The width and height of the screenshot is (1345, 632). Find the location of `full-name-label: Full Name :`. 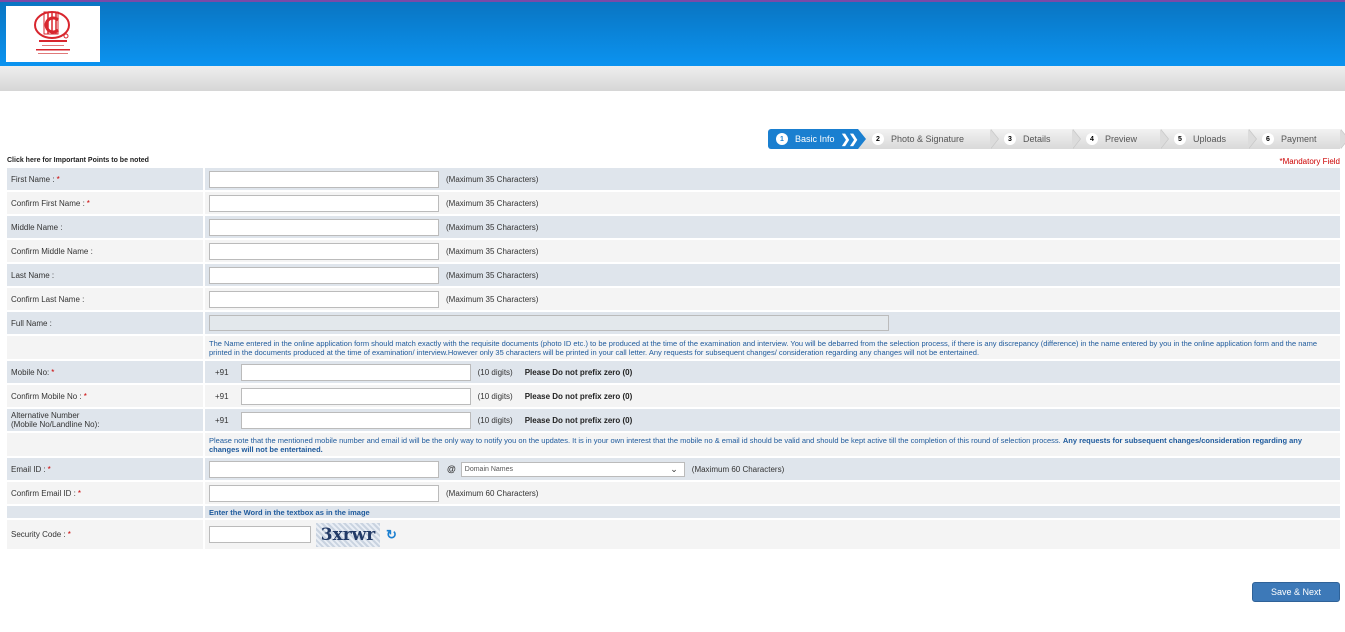

full-name-label: Full Name : is located at coordinates (106, 323).